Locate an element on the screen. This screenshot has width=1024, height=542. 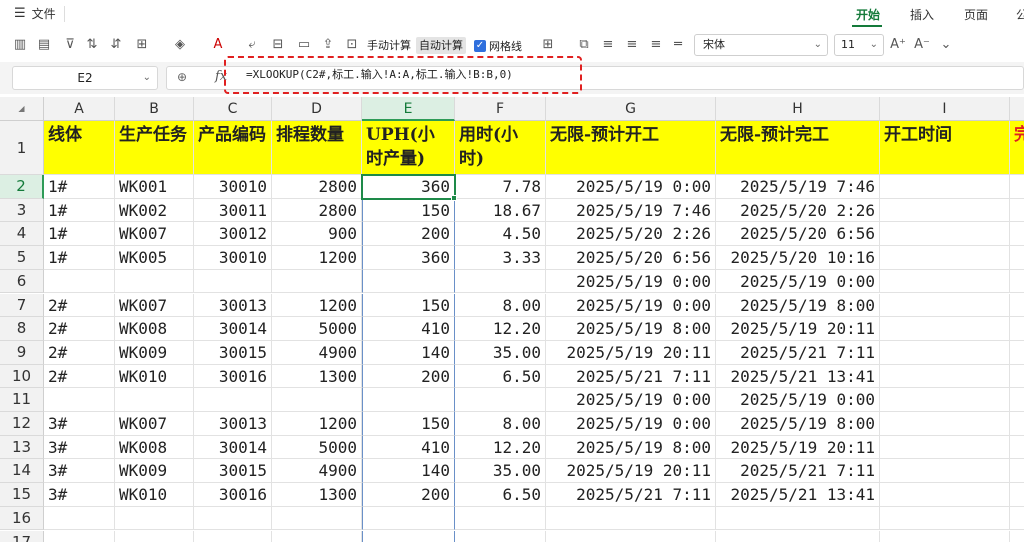
select-all-corner: ◢ is located at coordinates (22, 109).